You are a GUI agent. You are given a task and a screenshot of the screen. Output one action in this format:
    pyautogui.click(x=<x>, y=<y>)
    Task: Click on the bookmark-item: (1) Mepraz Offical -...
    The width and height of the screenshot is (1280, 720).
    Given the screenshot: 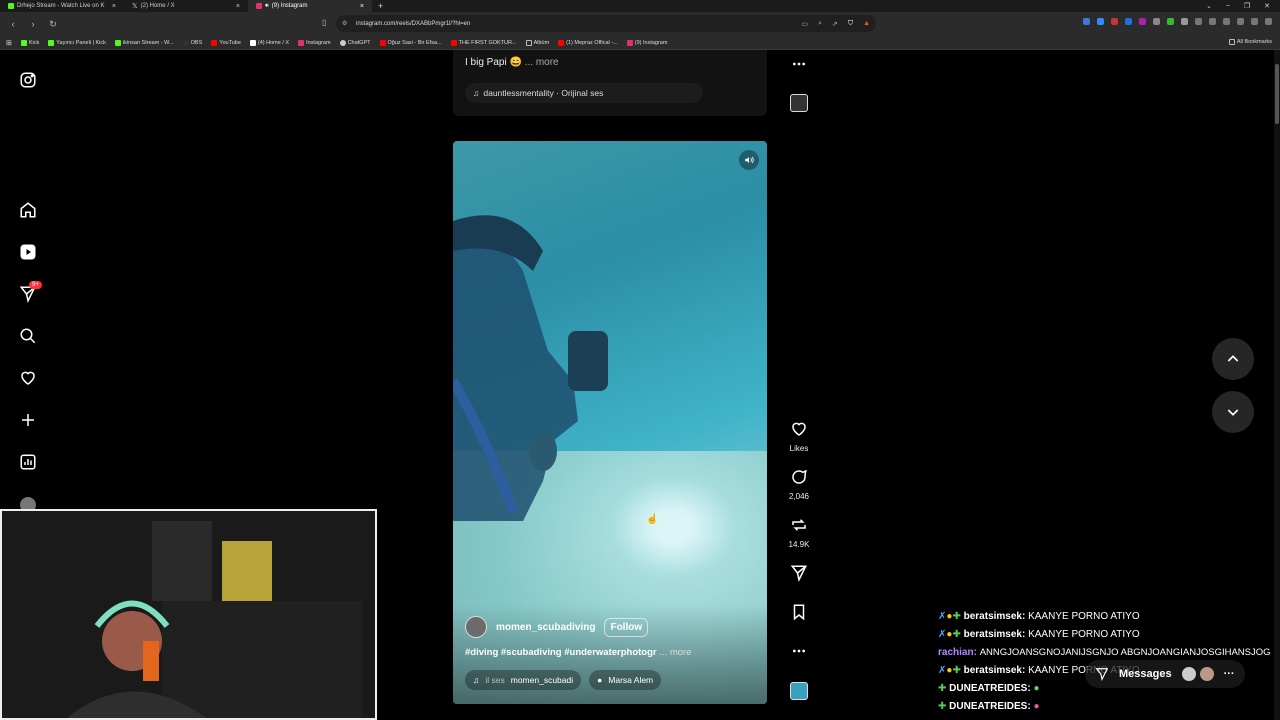 What is the action you would take?
    pyautogui.click(x=588, y=42)
    